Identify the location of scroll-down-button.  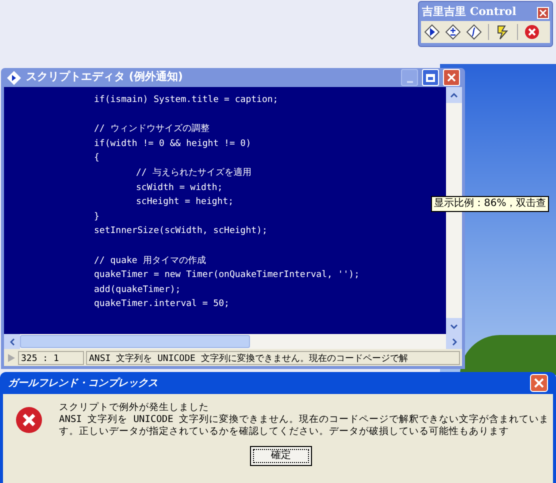
(454, 326).